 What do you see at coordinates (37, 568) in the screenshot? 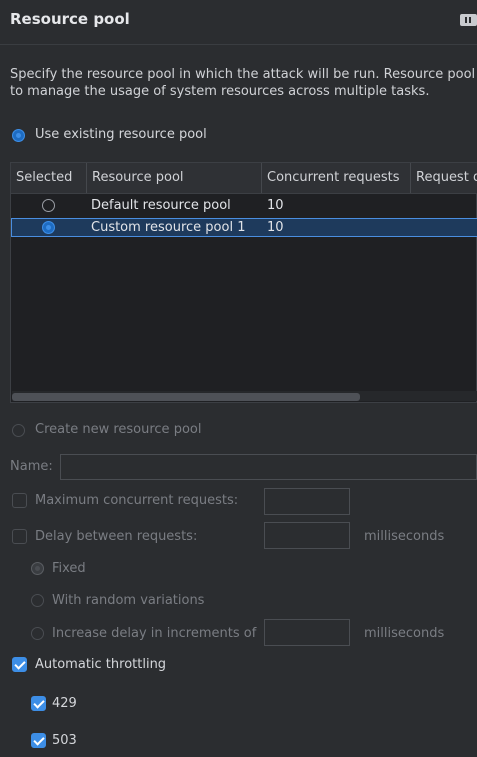
I see `fixed-radio` at bounding box center [37, 568].